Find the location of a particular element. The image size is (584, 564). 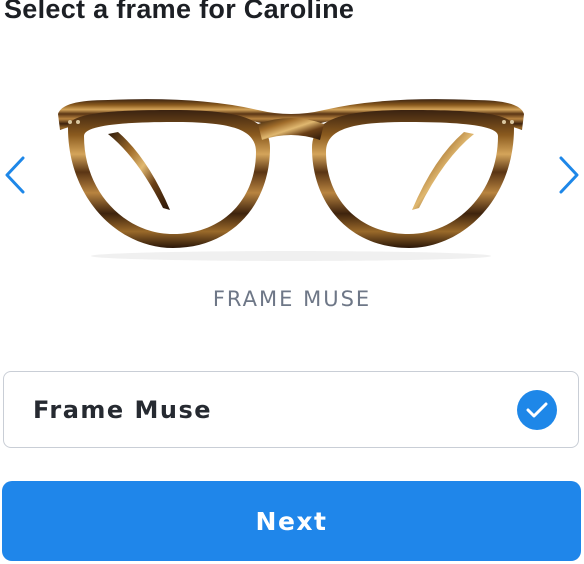

chevron-left-icon is located at coordinates (15, 175).